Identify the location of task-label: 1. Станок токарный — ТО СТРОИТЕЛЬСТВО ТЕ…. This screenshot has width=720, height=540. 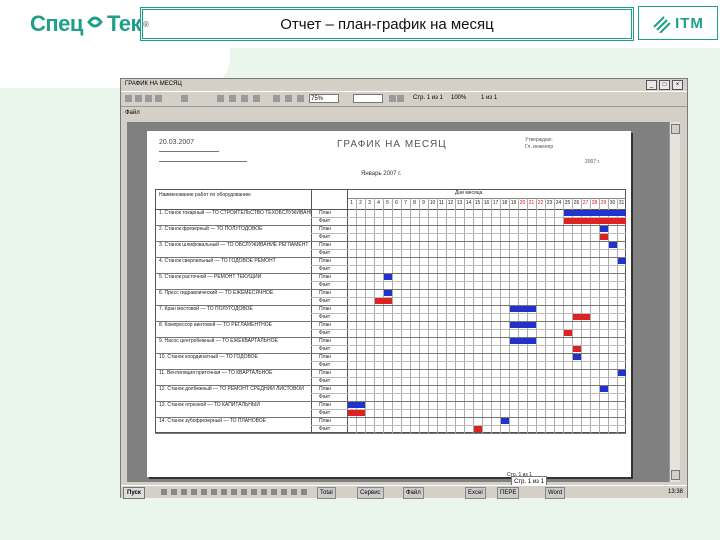
(235, 213).